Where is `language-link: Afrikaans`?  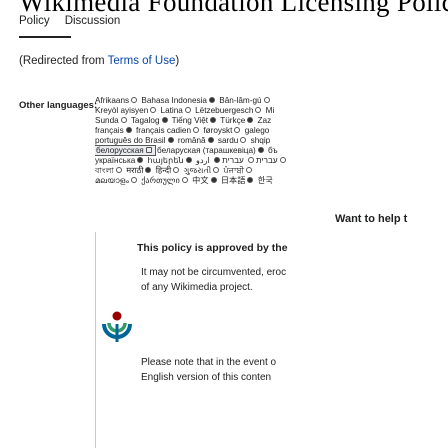 language-link: Afrikaans is located at coordinates (117, 100).